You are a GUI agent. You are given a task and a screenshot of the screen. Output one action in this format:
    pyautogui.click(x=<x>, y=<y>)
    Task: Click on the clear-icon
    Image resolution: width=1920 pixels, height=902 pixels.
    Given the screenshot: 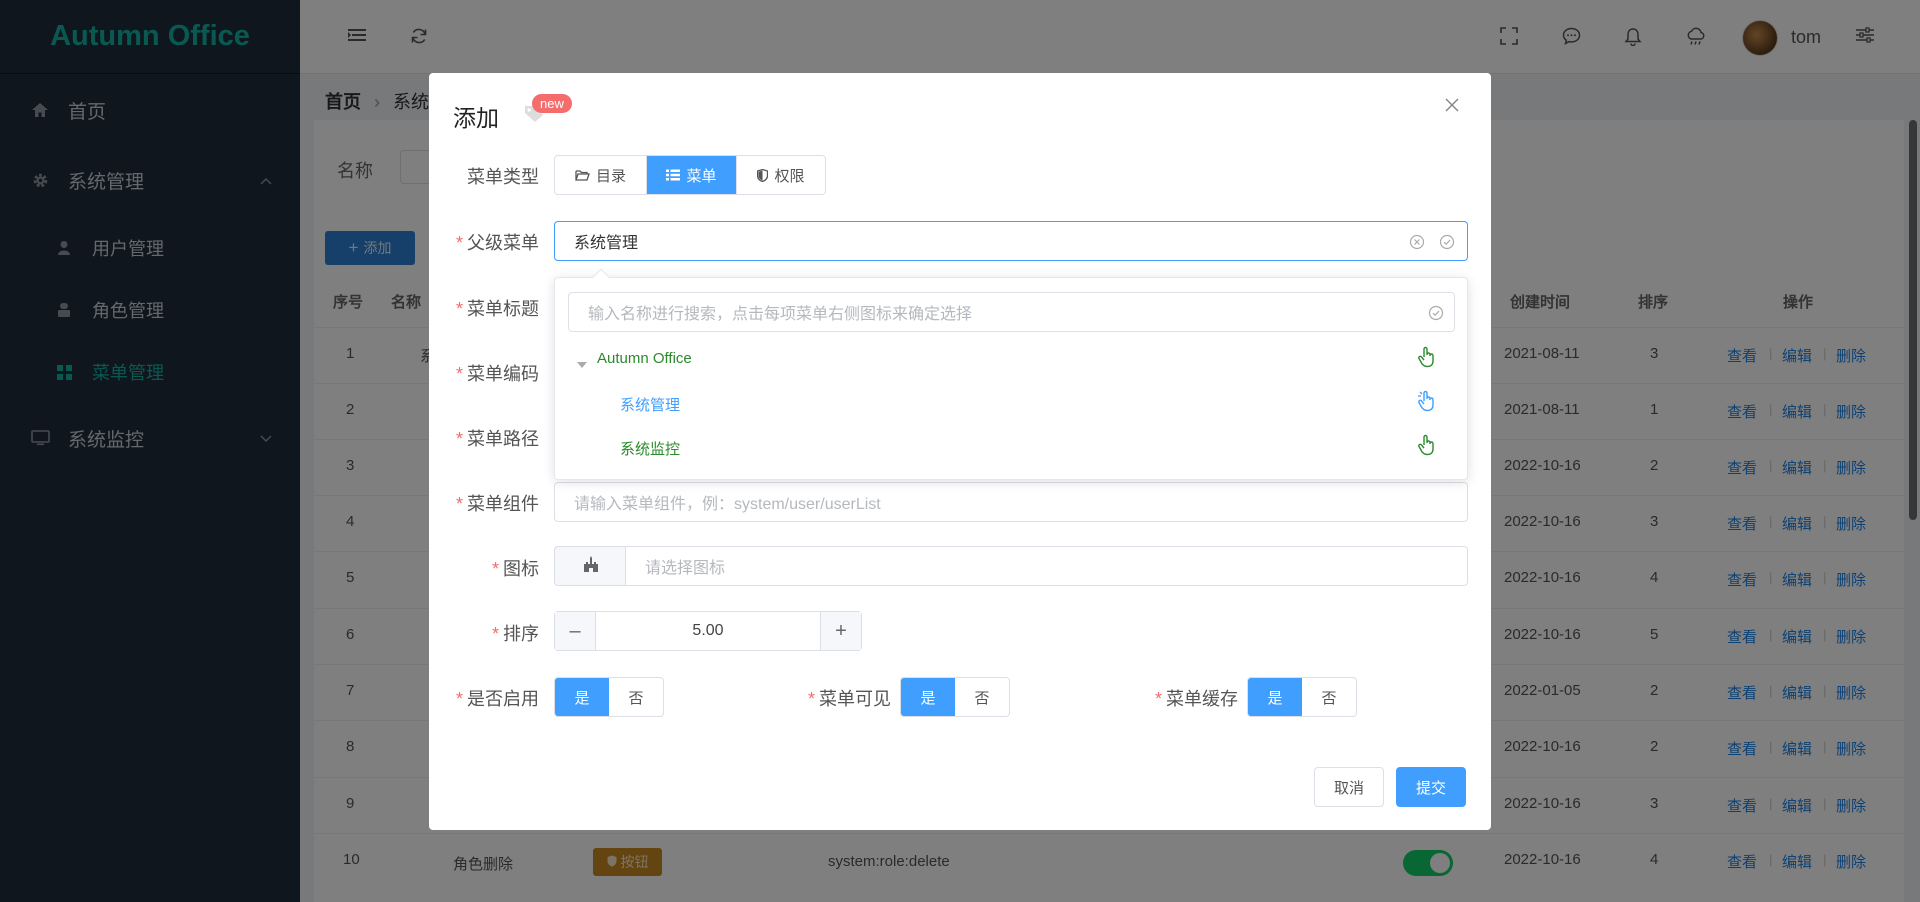 What is the action you would take?
    pyautogui.click(x=1417, y=244)
    